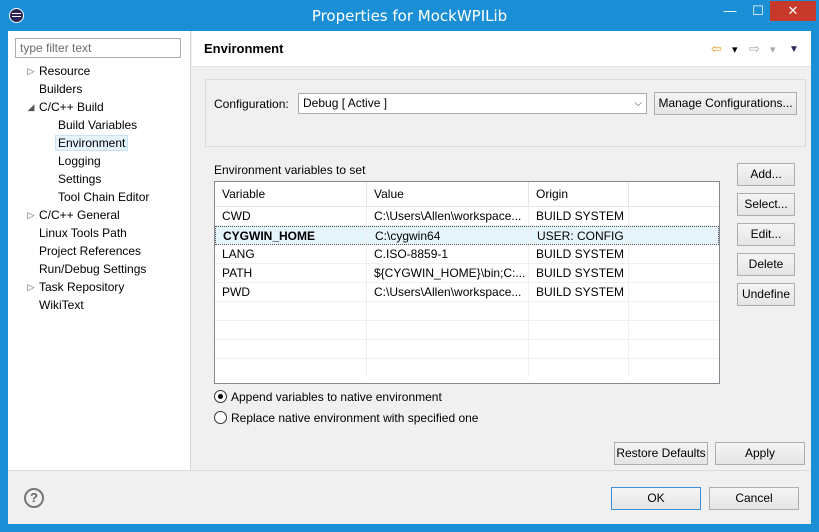 Image resolution: width=819 pixels, height=532 pixels. I want to click on cell-origin: USER: CONFIG, so click(580, 236).